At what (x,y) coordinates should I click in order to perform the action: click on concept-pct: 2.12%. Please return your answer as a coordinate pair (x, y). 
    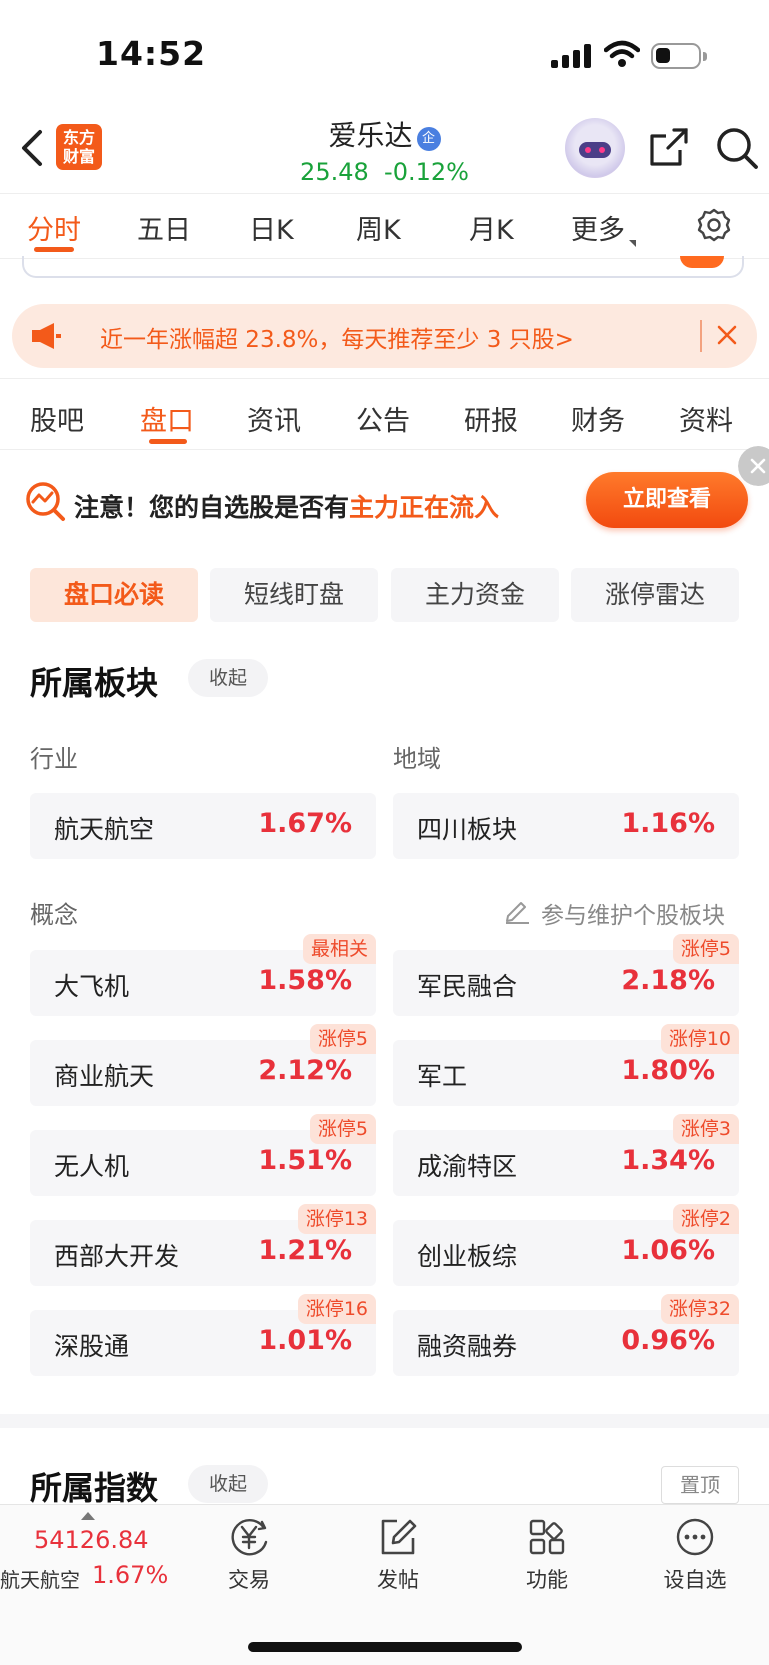
    Looking at the image, I should click on (305, 1070).